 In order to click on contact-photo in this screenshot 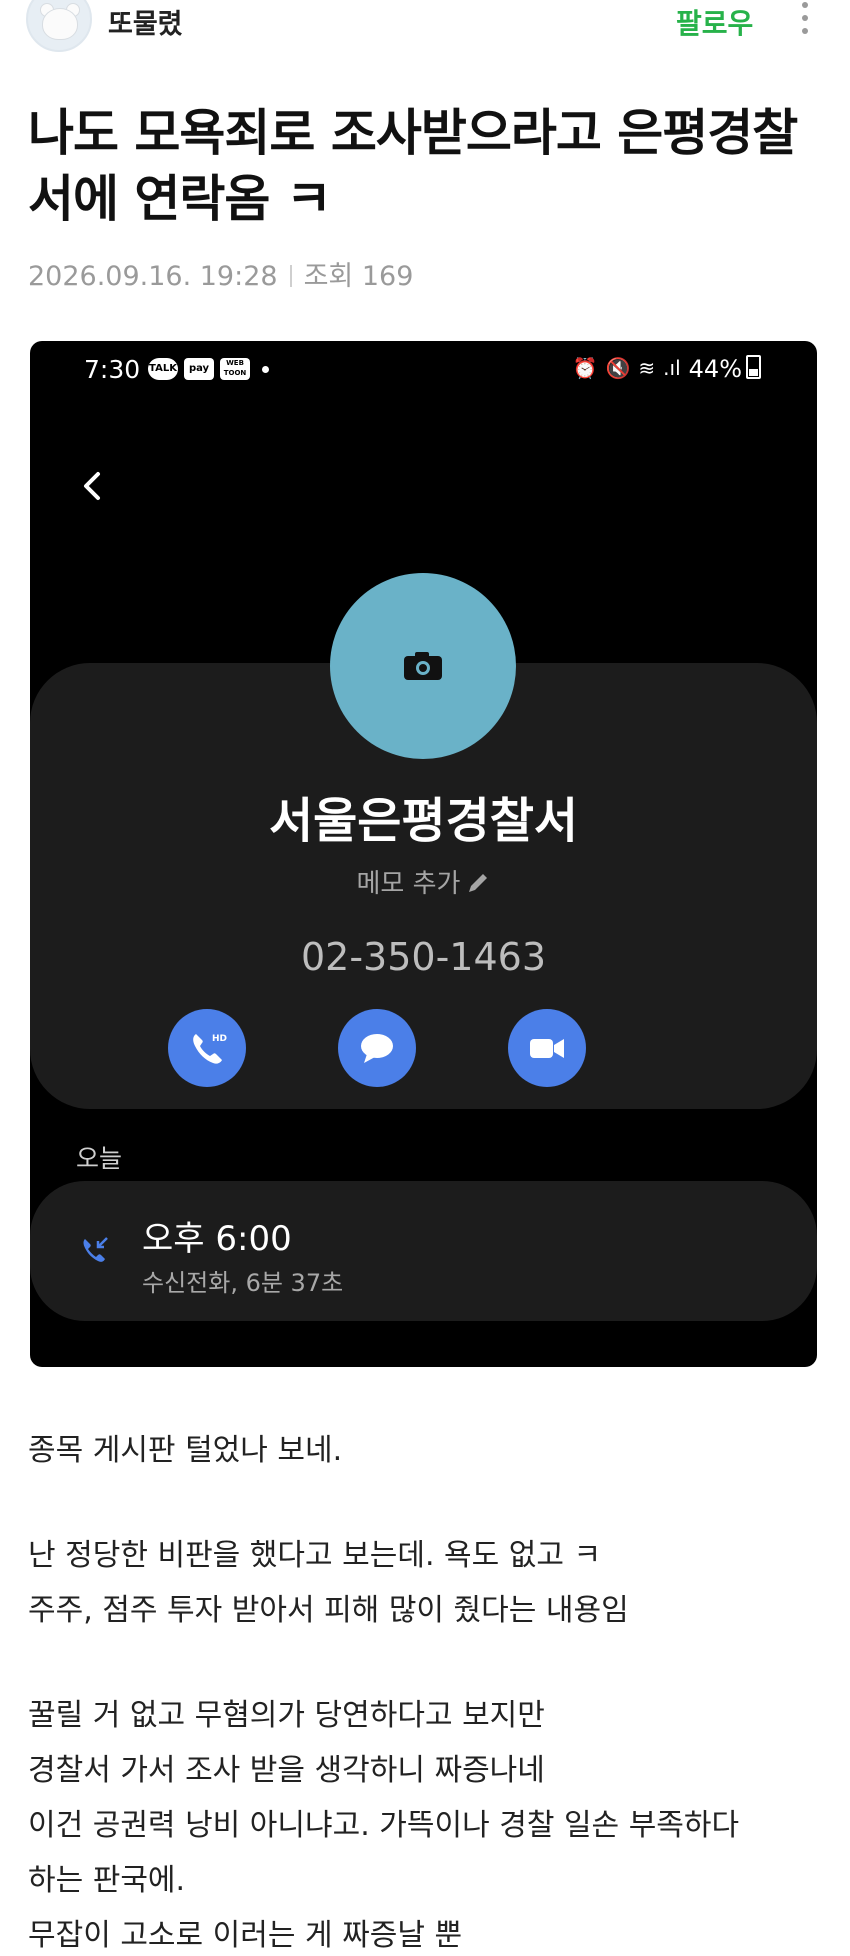, I will do `click(423, 666)`.